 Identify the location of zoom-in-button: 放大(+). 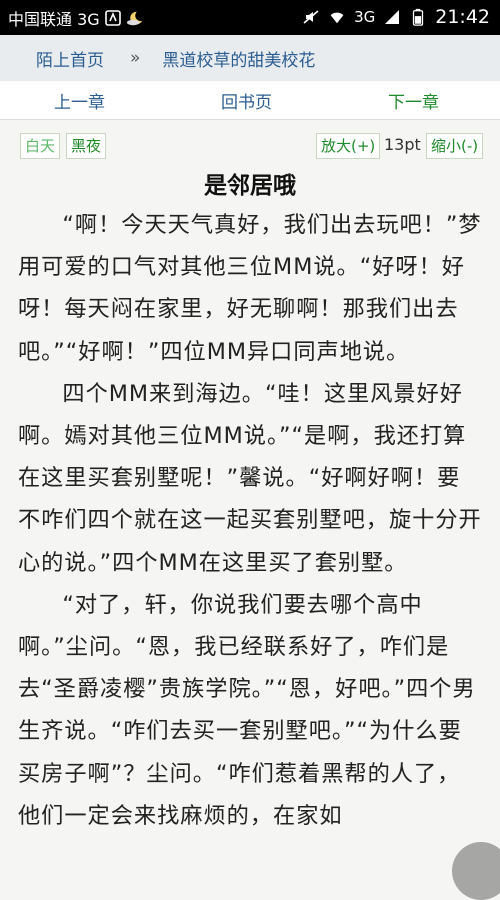
(348, 146).